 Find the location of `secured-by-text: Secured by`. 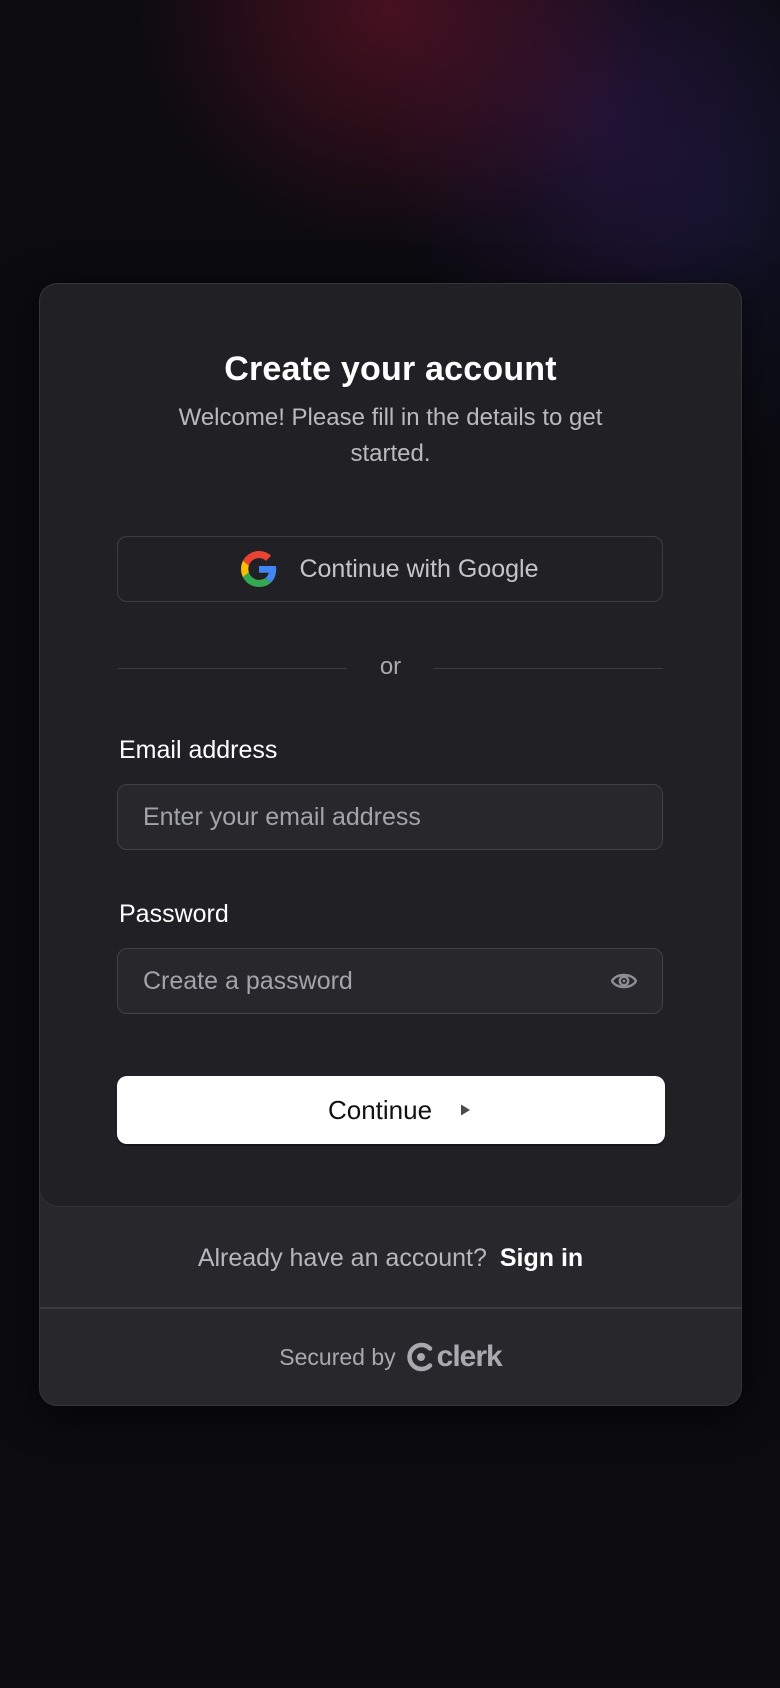

secured-by-text: Secured by is located at coordinates (337, 1356).